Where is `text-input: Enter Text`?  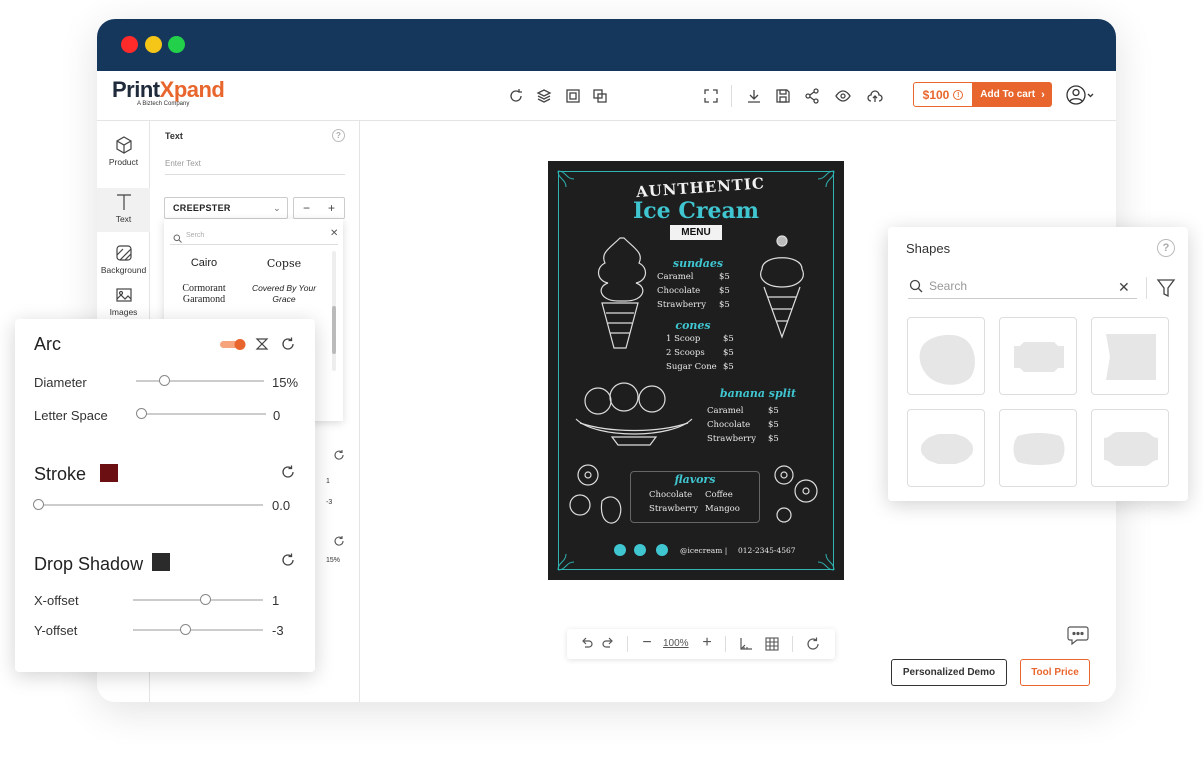
text-input: Enter Text is located at coordinates (255, 164).